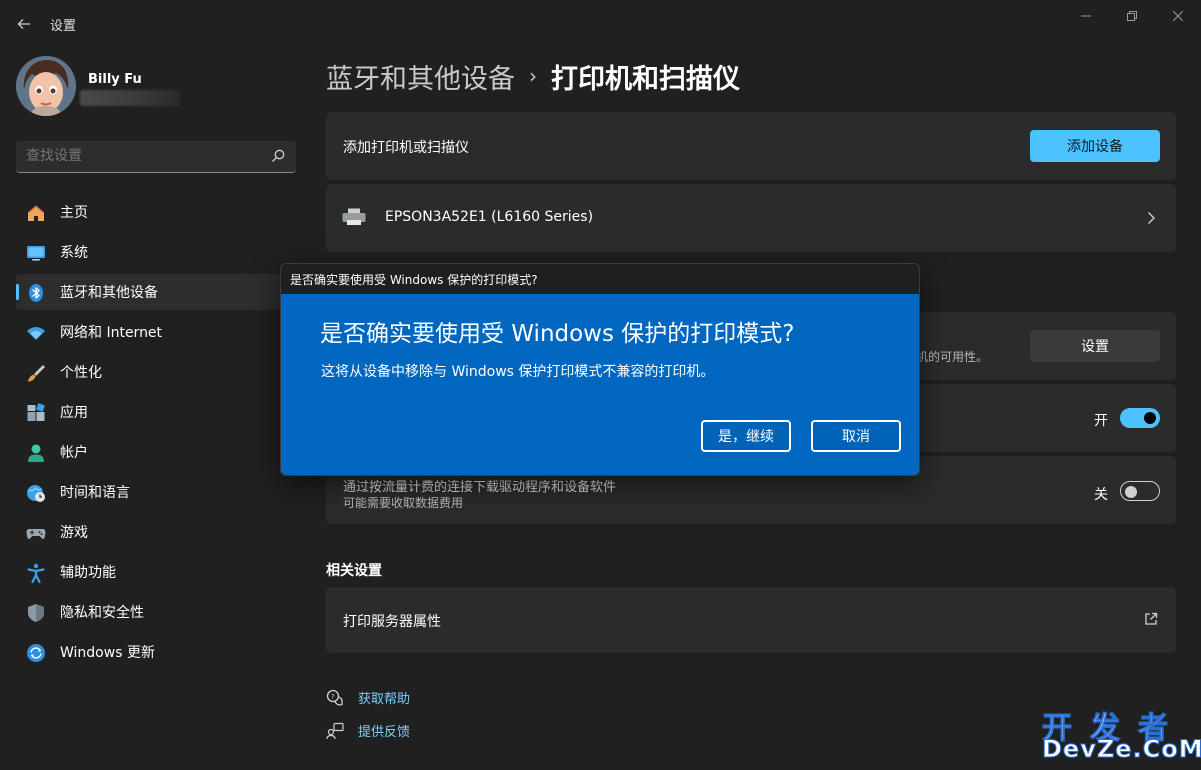 The height and width of the screenshot is (770, 1201). What do you see at coordinates (600, 24) in the screenshot?
I see `title-bar: 设置` at bounding box center [600, 24].